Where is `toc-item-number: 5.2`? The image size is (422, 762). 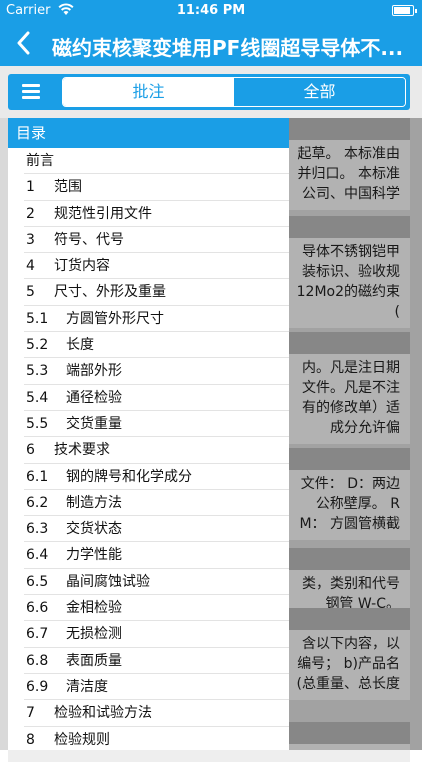 toc-item-number: 5.2 is located at coordinates (37, 345).